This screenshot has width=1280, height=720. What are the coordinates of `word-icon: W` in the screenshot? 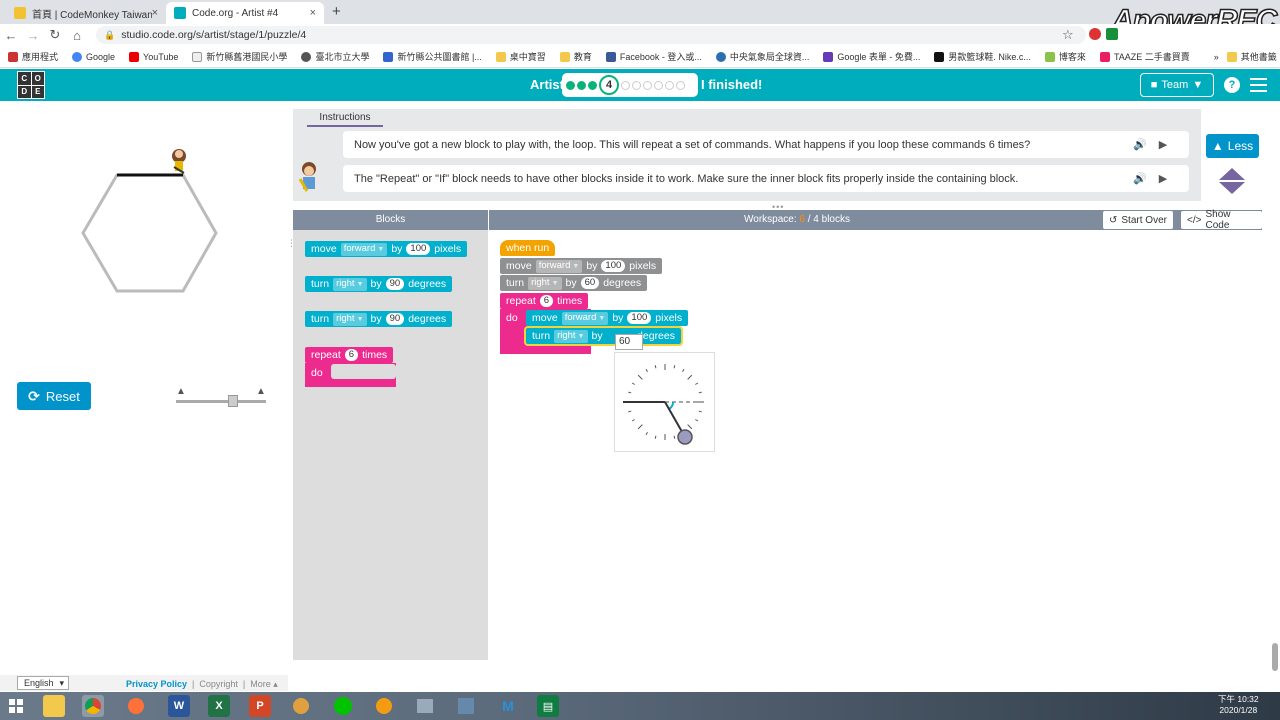 It's located at (179, 706).